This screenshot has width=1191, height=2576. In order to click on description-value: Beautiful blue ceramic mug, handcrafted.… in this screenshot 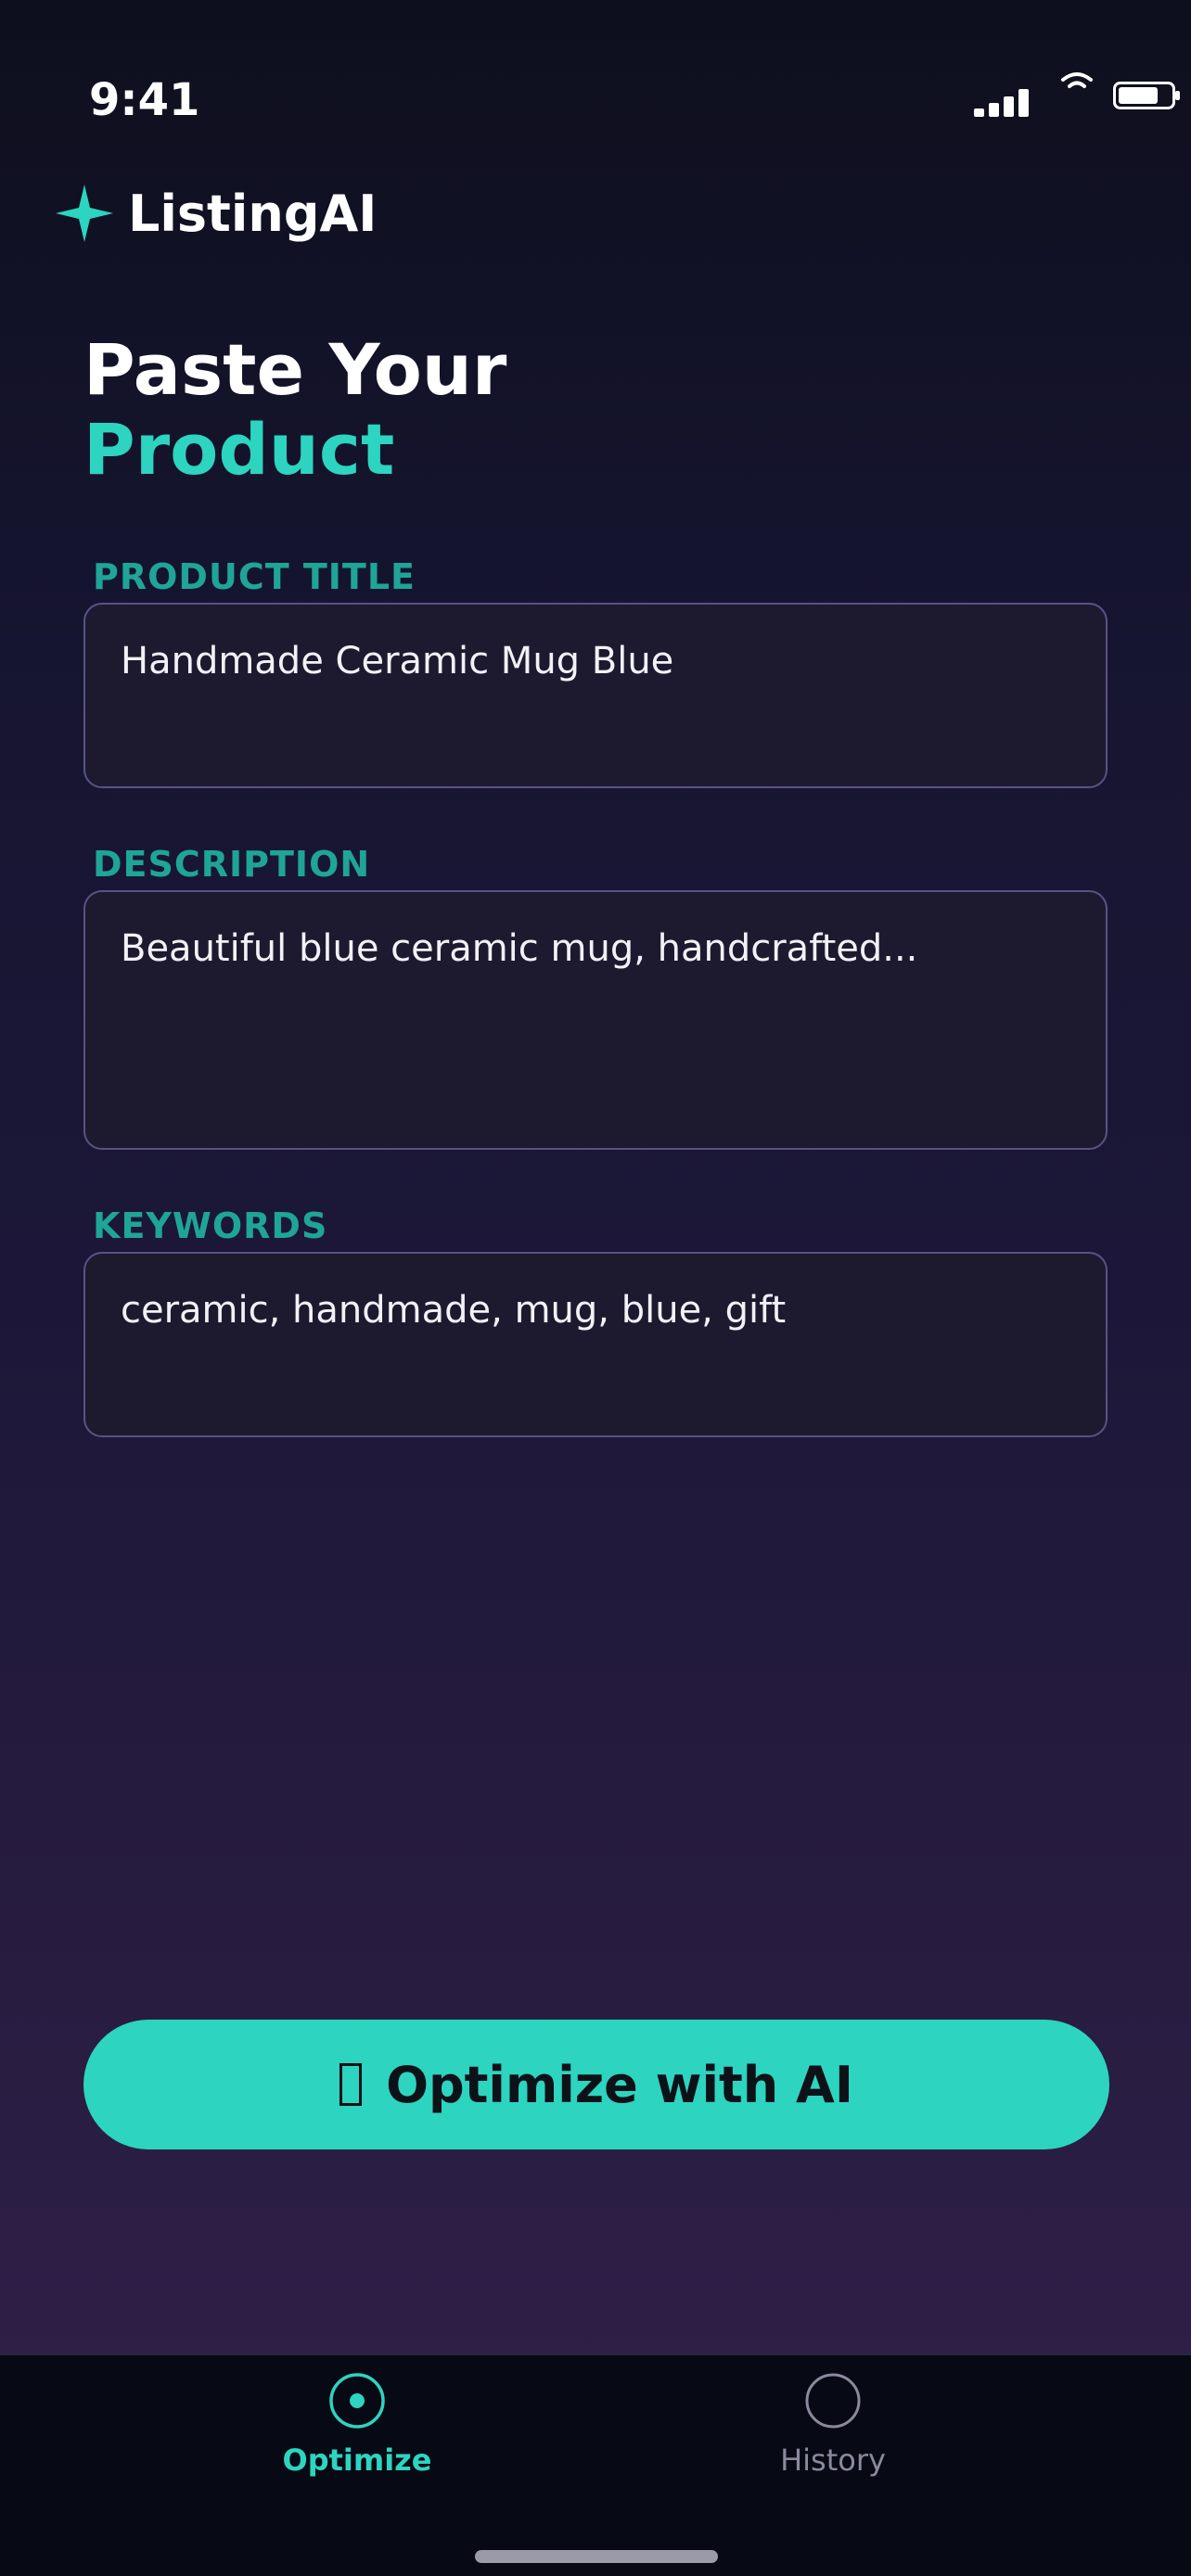, I will do `click(519, 948)`.